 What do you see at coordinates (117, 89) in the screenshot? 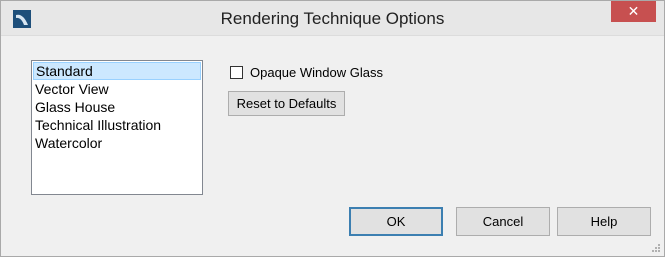
I see `list-item-vector-view: Vector View` at bounding box center [117, 89].